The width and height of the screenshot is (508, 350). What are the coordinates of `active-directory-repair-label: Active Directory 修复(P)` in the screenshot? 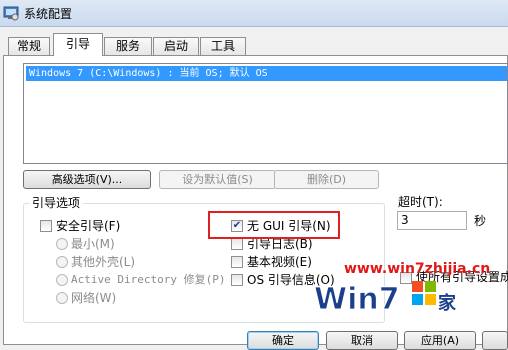 It's located at (148, 279).